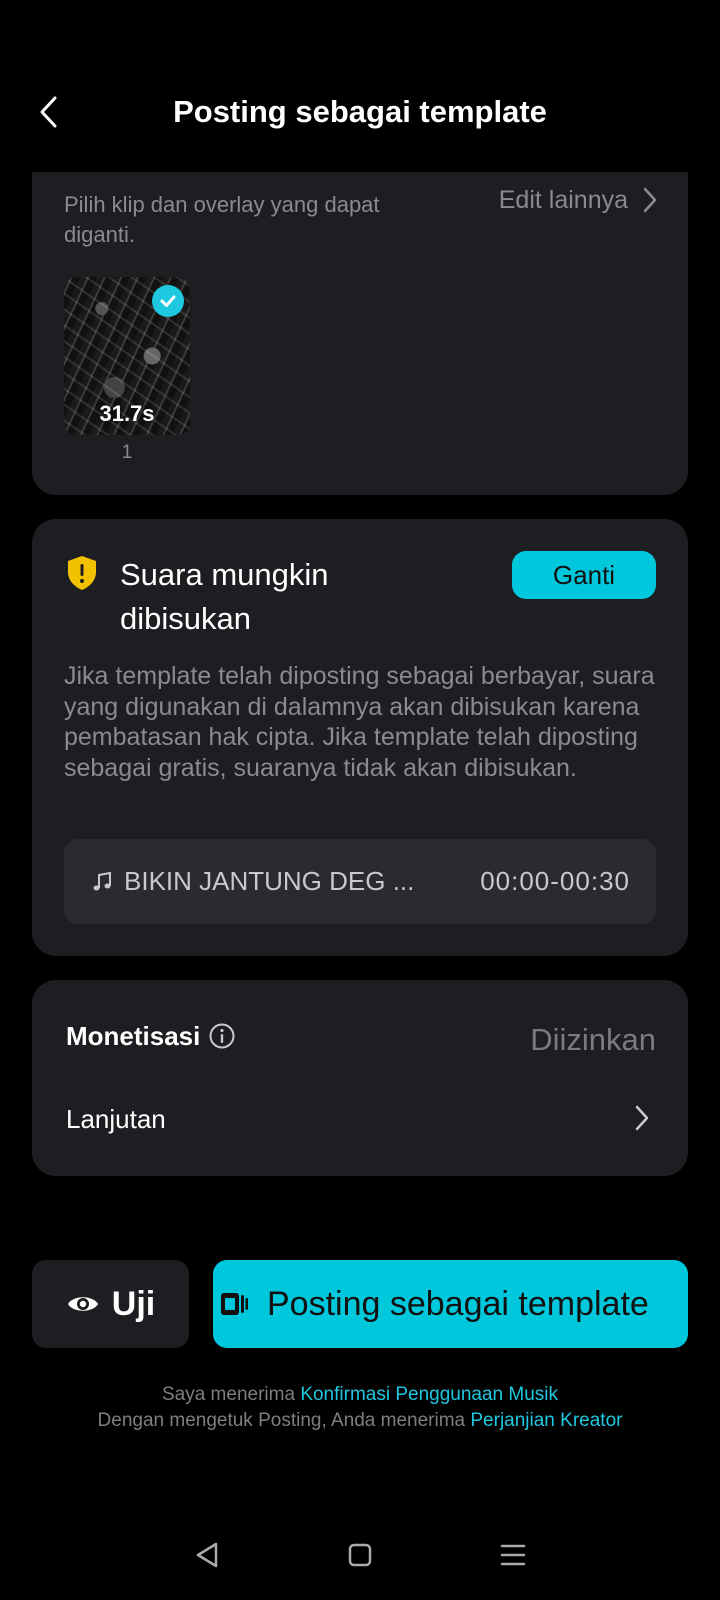 This screenshot has height=1600, width=720. What do you see at coordinates (458, 1303) in the screenshot?
I see `post-button-label: Posting sebagai template` at bounding box center [458, 1303].